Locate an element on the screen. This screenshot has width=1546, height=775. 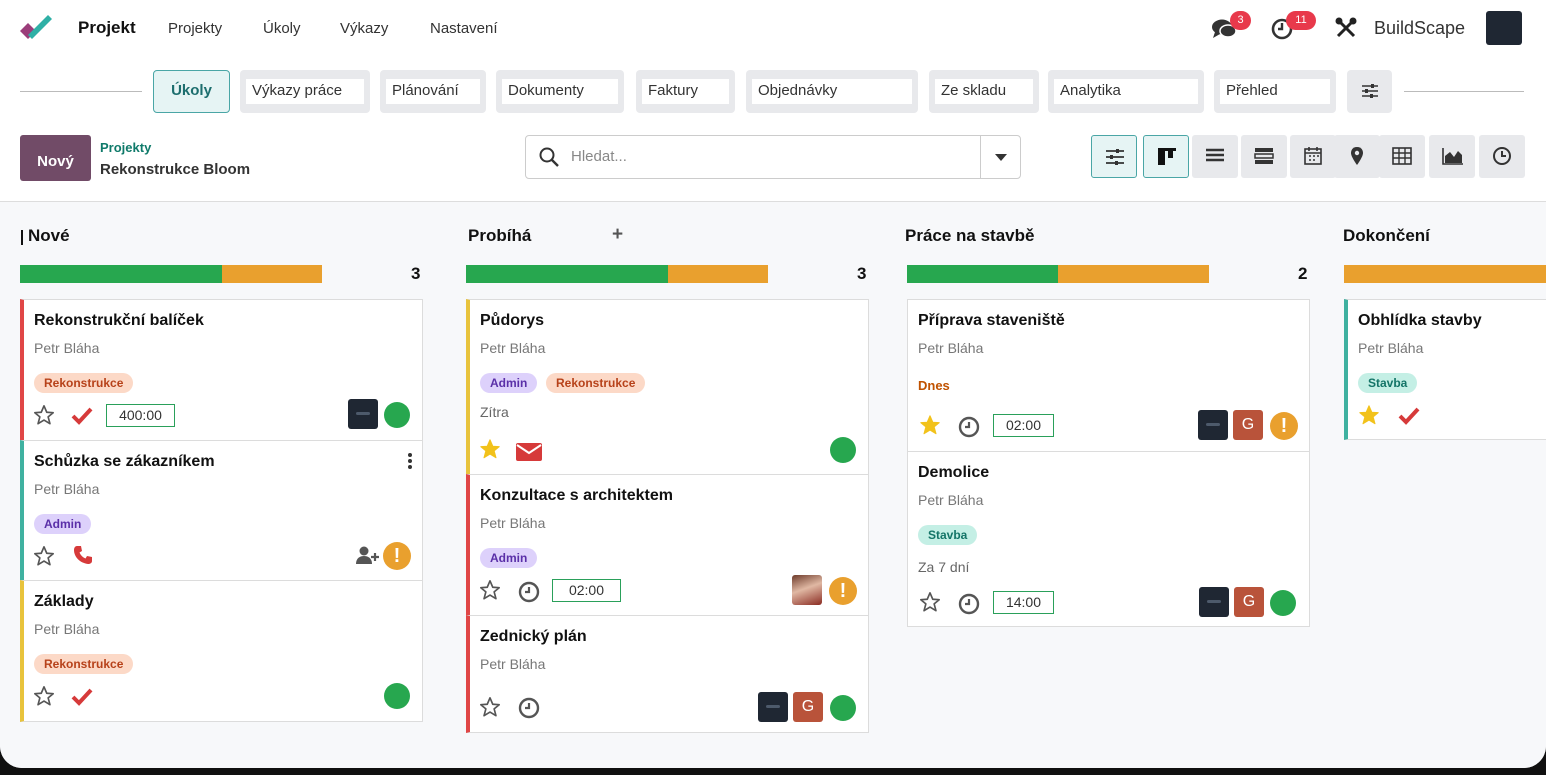
kanban-card: Obhlídka stavby Petr Bláha Stavba is located at coordinates (1445, 369).